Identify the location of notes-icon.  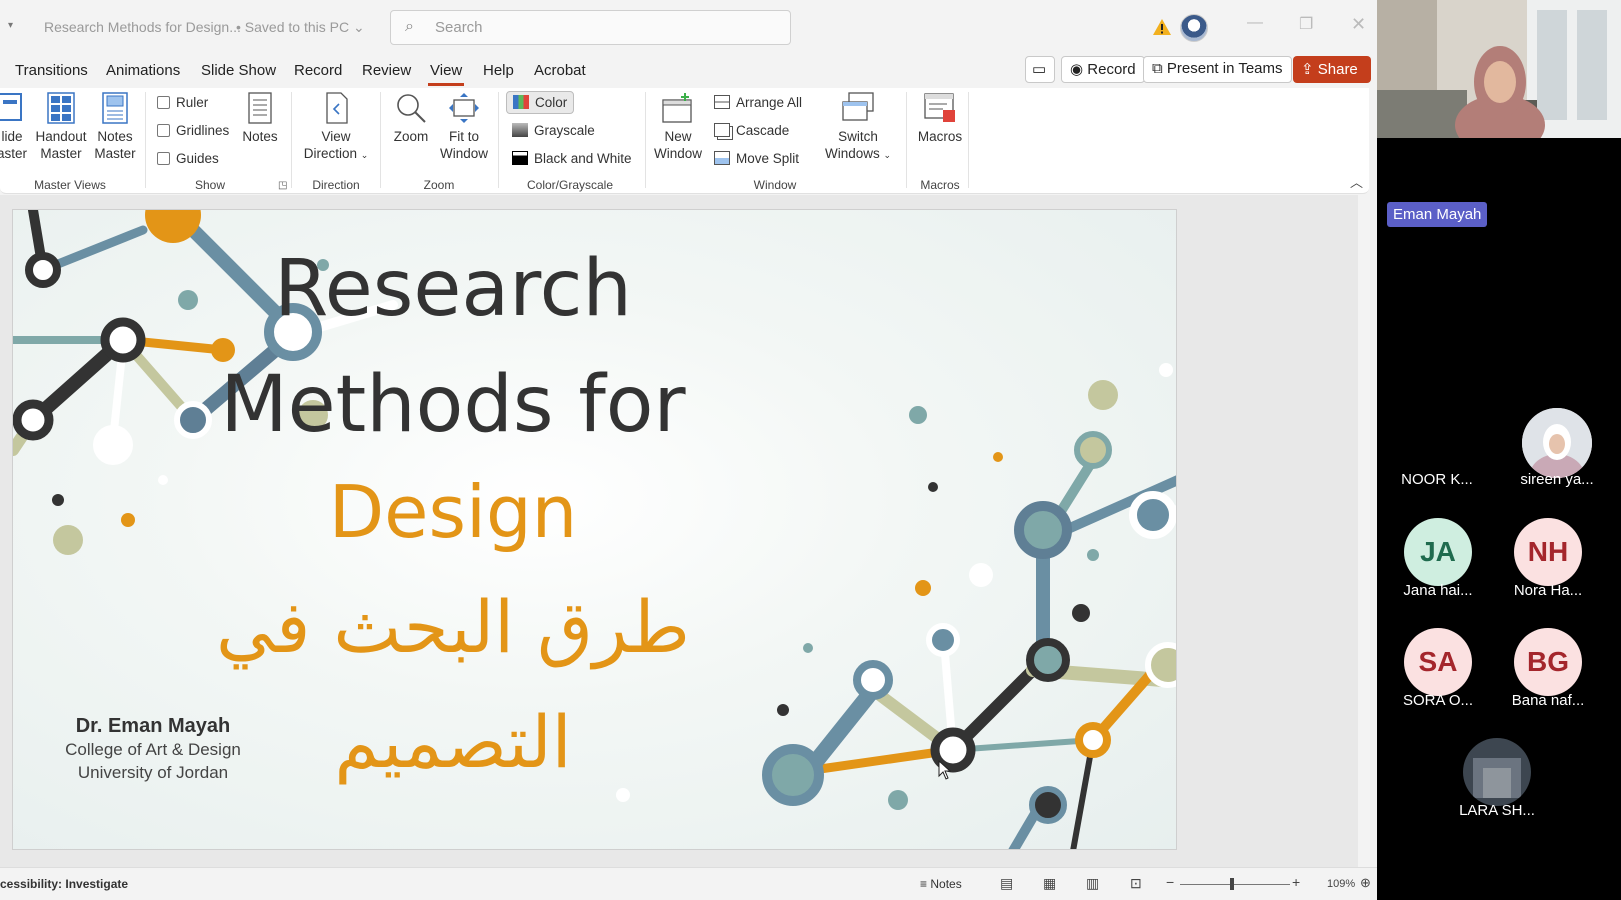
(260, 108).